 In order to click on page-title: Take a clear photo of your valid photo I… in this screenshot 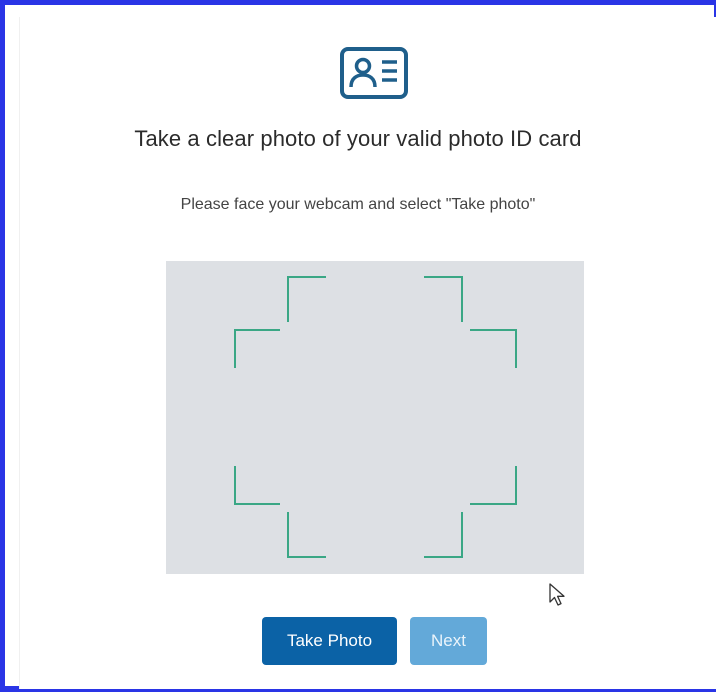, I will do `click(358, 138)`.